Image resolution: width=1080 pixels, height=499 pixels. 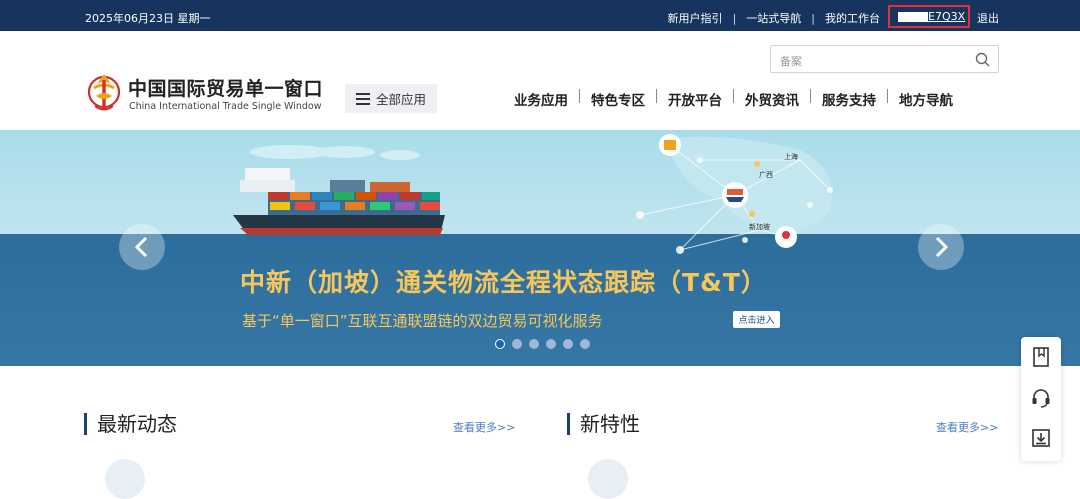 I want to click on nav-business-apps: 业务应用, so click(x=541, y=99).